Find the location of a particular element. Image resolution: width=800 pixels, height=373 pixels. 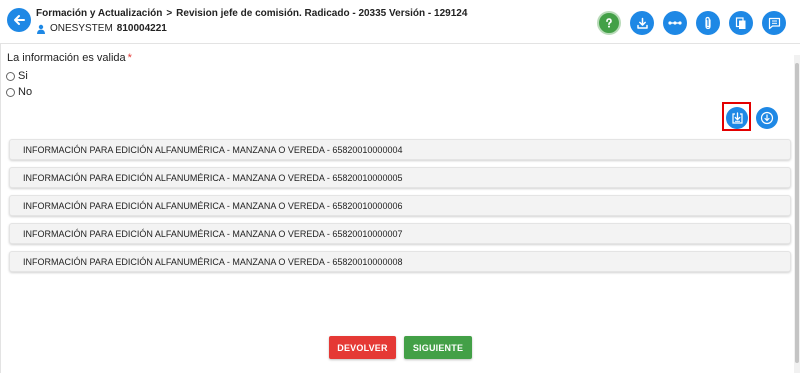

help-icon is located at coordinates (609, 23).